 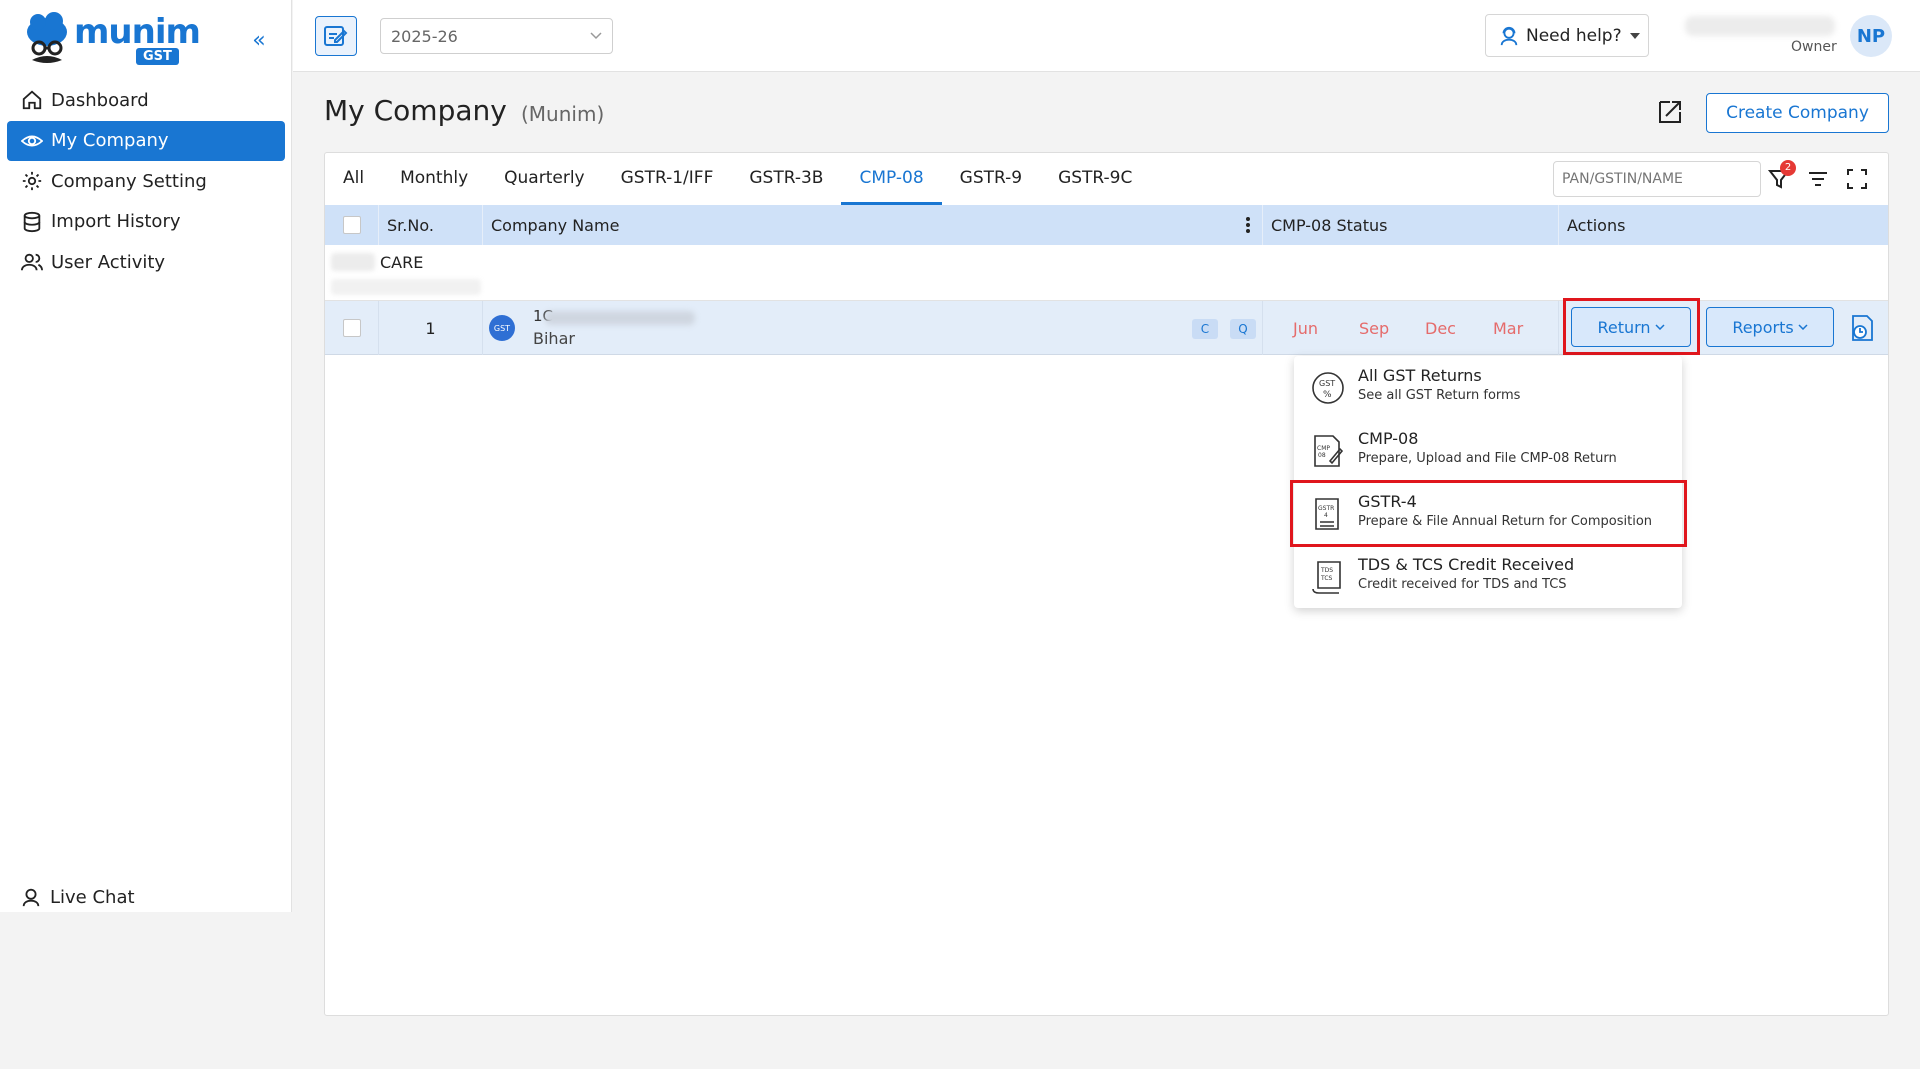 What do you see at coordinates (1106, 36) in the screenshot?
I see `top-bar: 2025-26 Need help? Owner NP` at bounding box center [1106, 36].